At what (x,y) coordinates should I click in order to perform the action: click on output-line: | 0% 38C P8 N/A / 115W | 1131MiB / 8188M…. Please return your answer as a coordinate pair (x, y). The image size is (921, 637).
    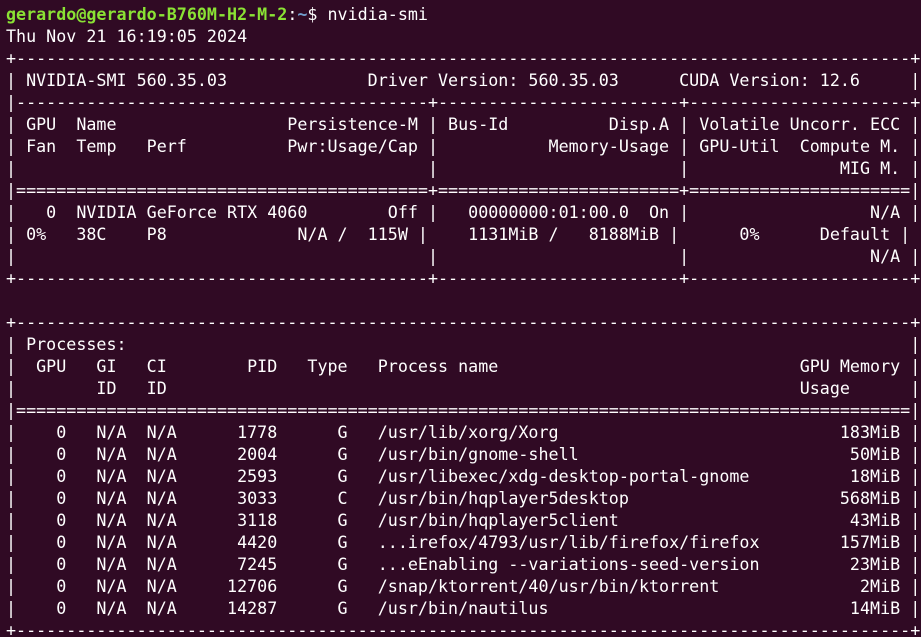
    Looking at the image, I should click on (458, 234).